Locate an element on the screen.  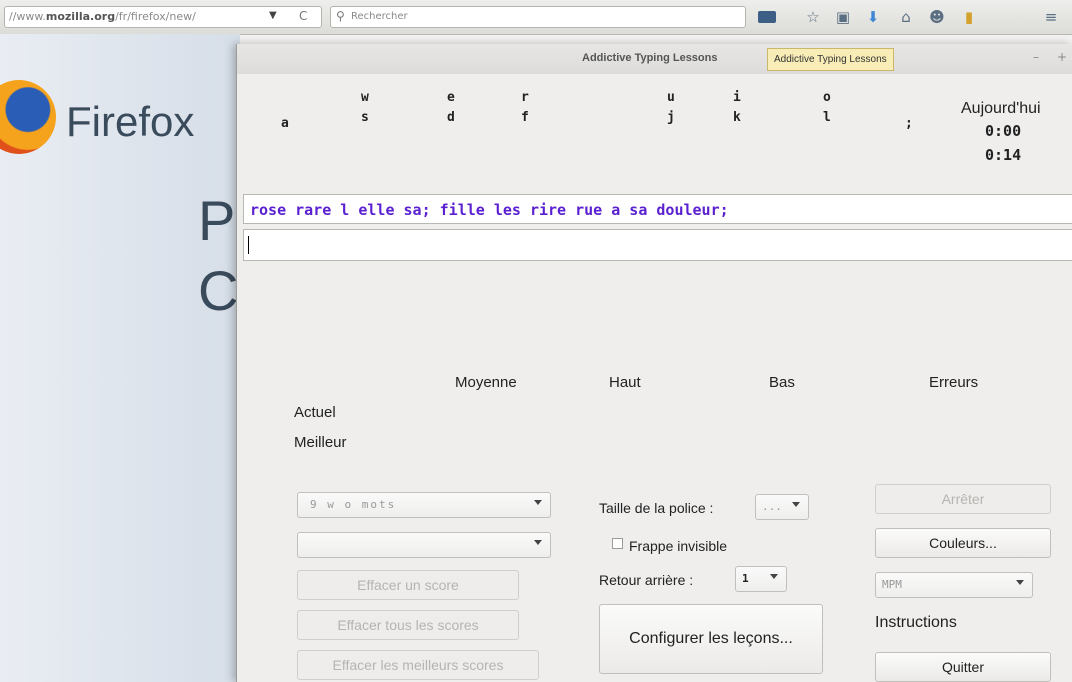
col-high: Haut is located at coordinates (625, 382).